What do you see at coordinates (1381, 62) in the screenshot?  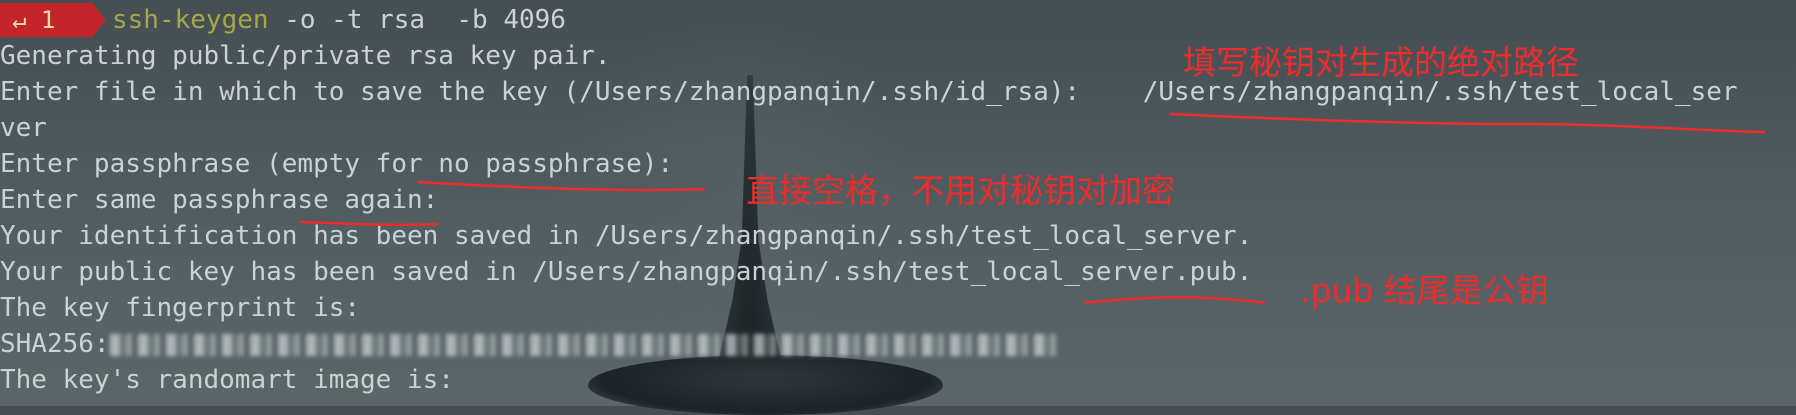 I see `path-annotation: 填写秘钥对生成的绝对路径` at bounding box center [1381, 62].